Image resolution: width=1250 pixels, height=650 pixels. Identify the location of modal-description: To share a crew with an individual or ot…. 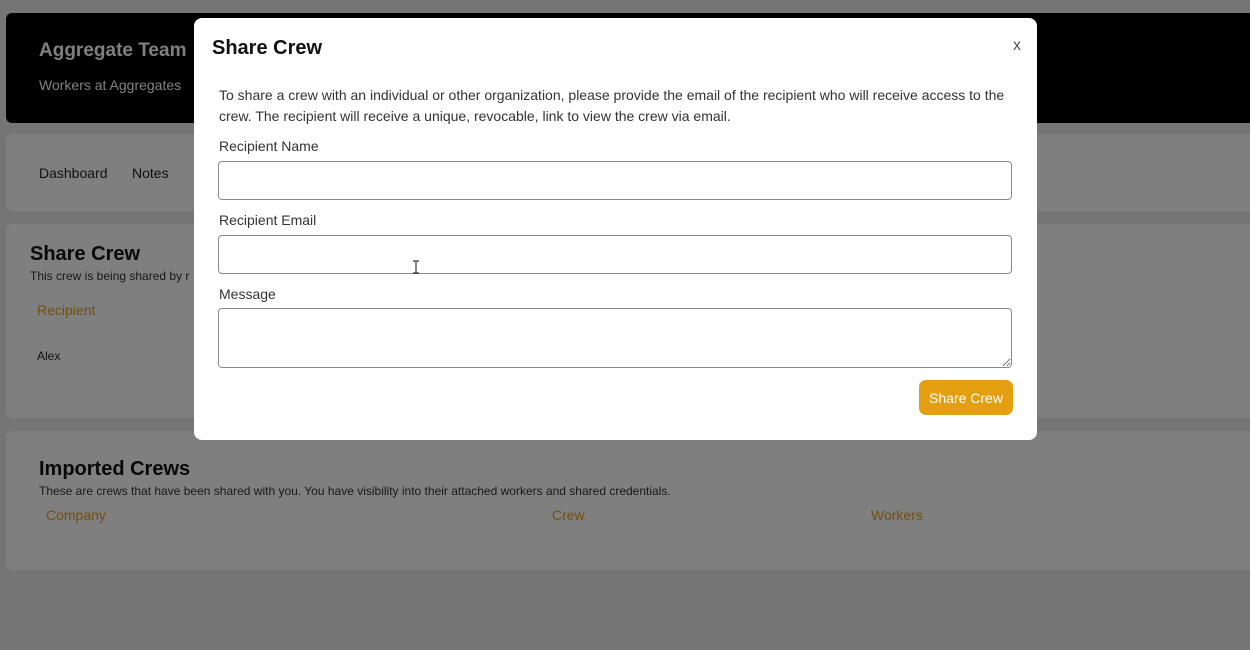
(612, 105).